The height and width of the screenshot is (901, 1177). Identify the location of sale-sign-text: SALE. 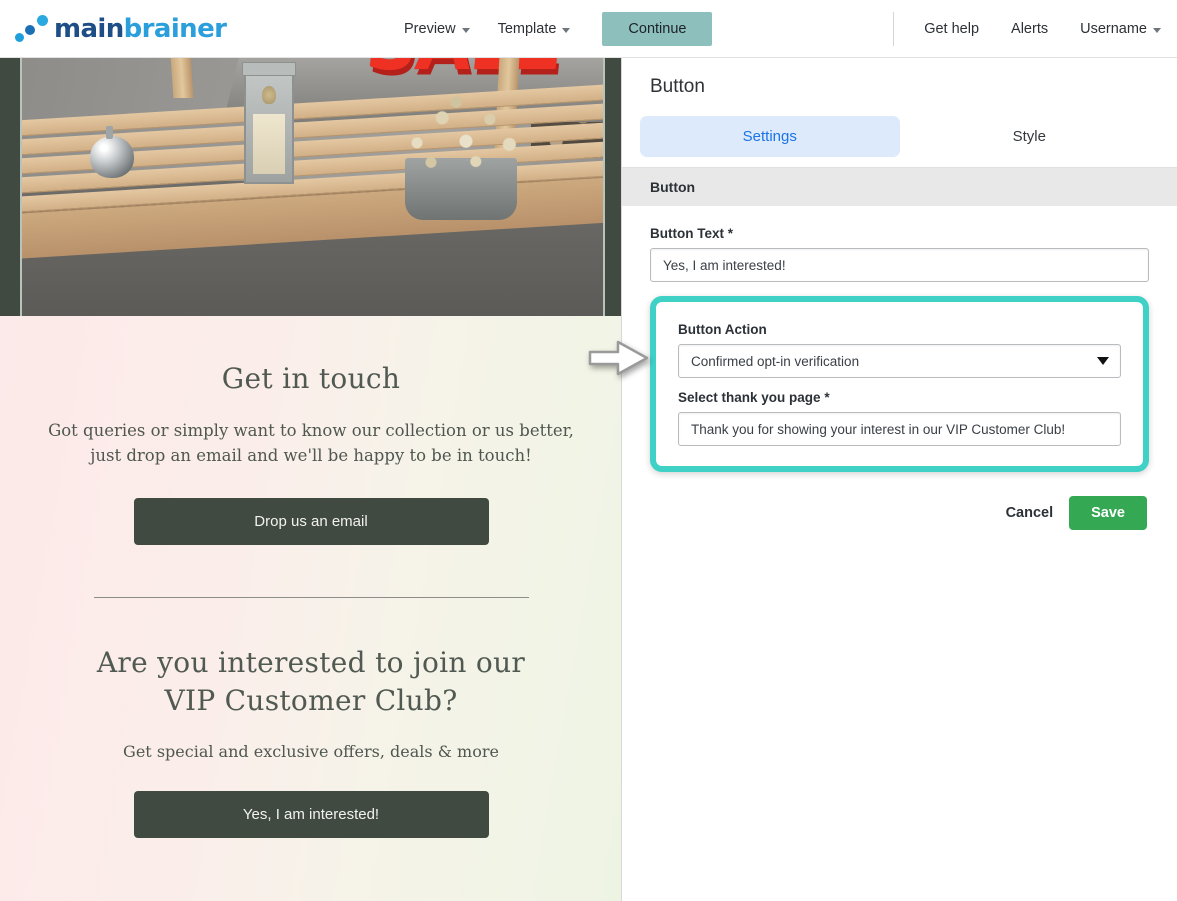
(464, 72).